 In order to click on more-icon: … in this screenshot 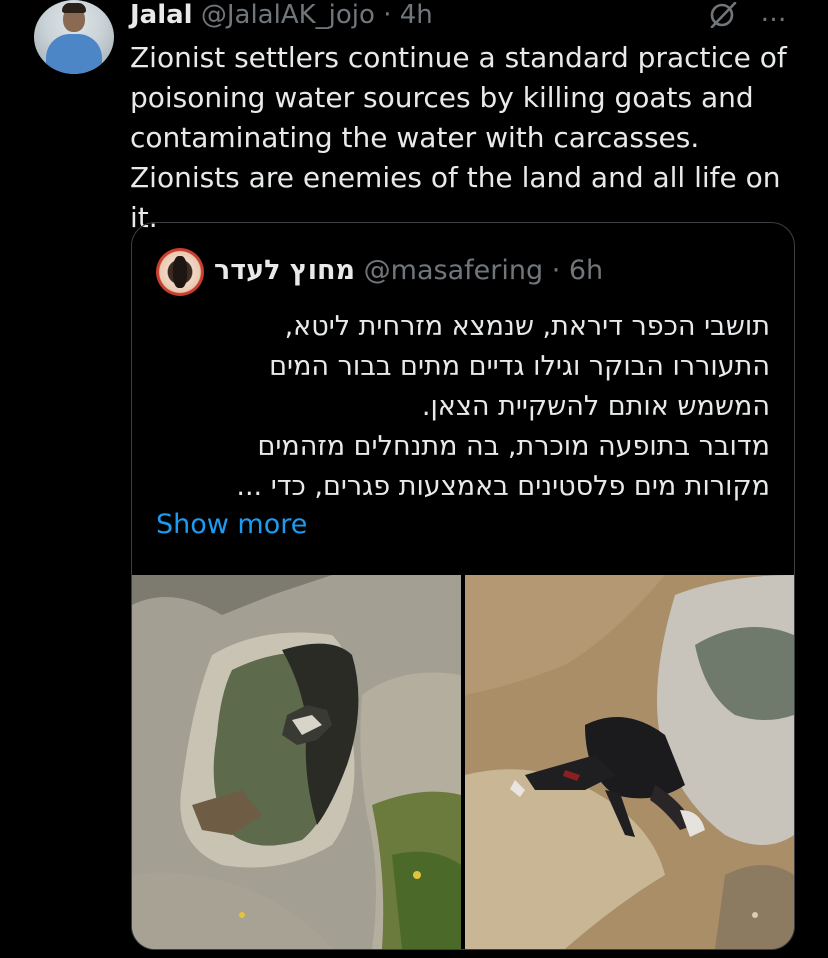, I will do `click(774, 14)`.